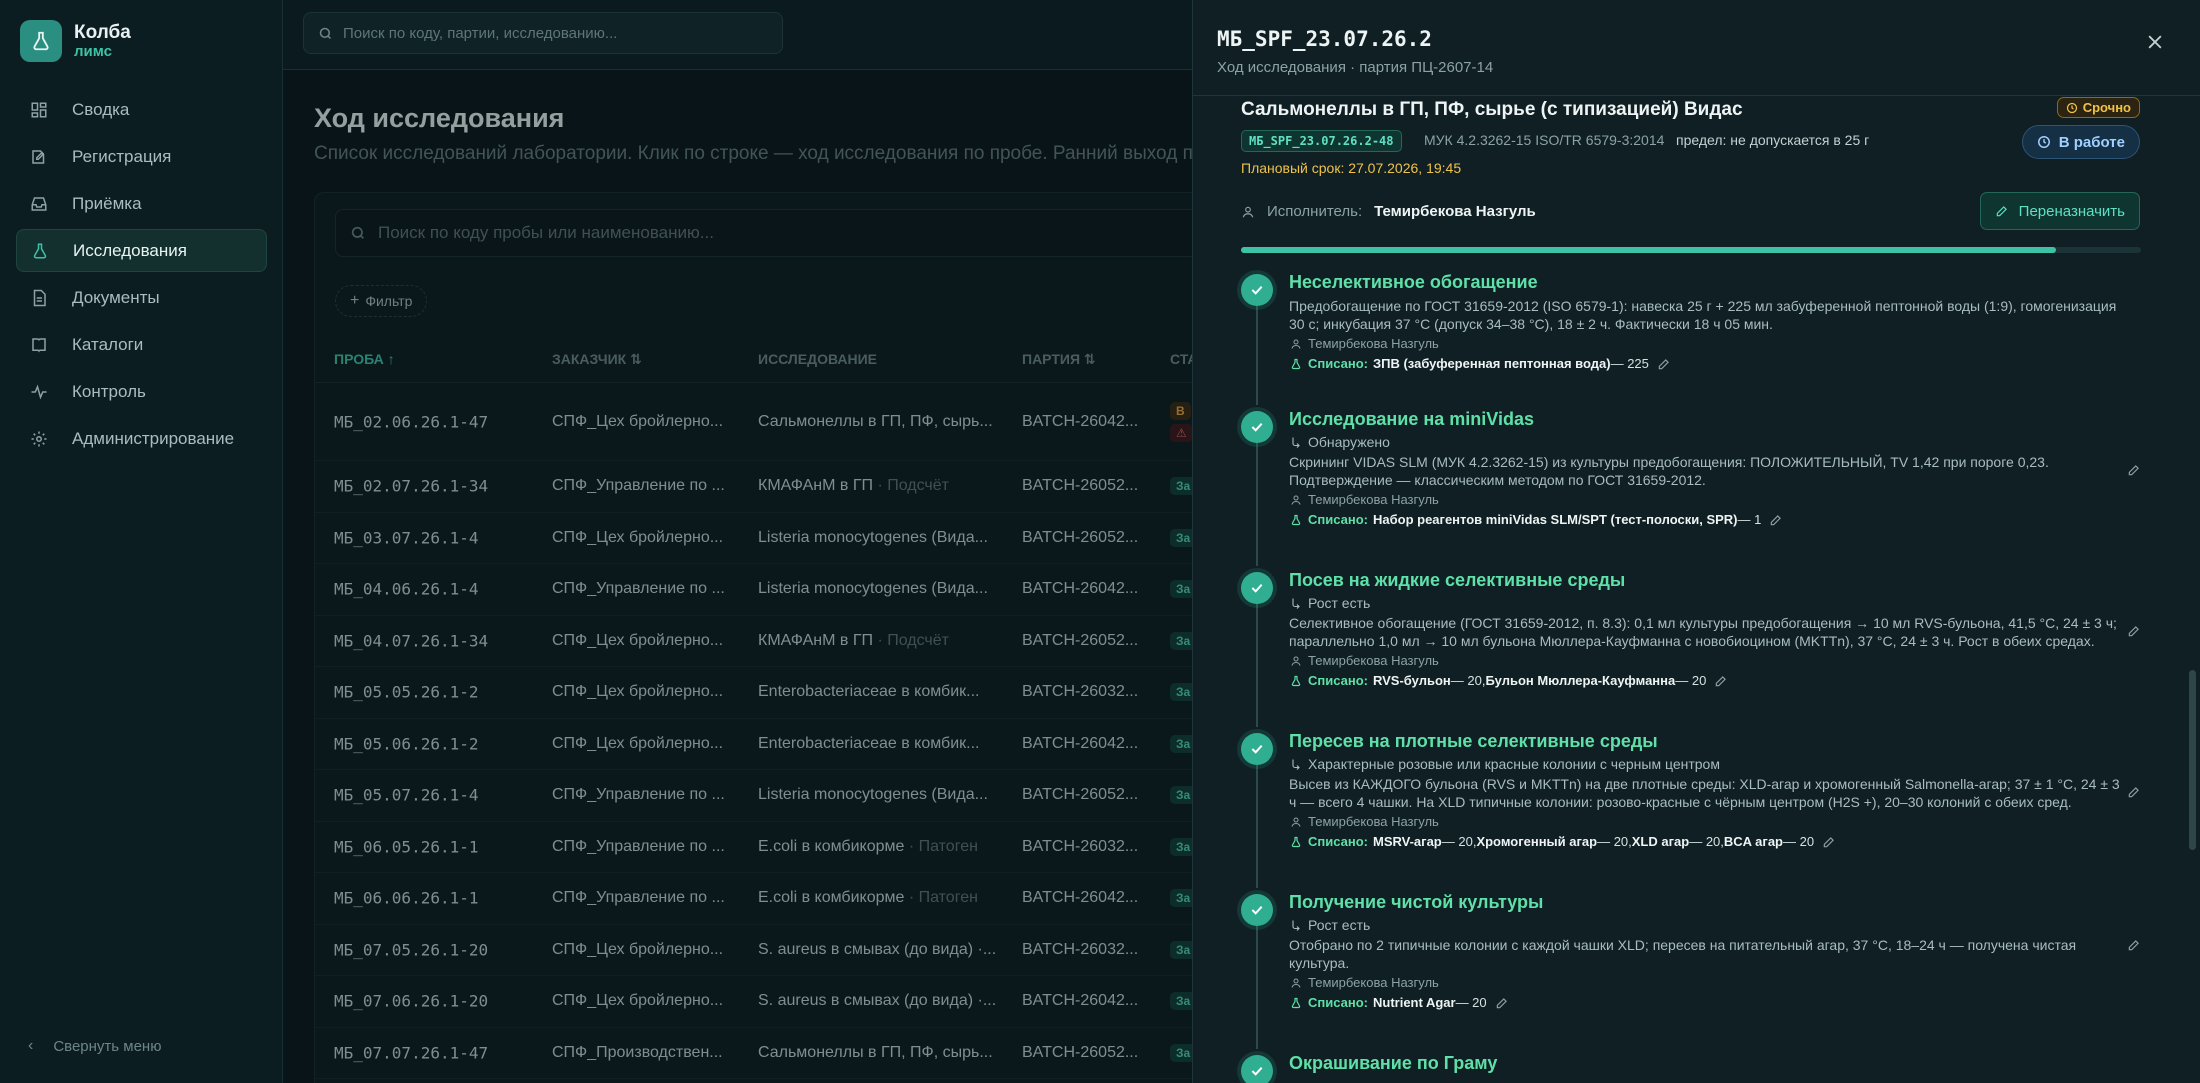 This screenshot has height=1083, width=2200. I want to click on sidebar-item-documents: Документы, so click(141, 297).